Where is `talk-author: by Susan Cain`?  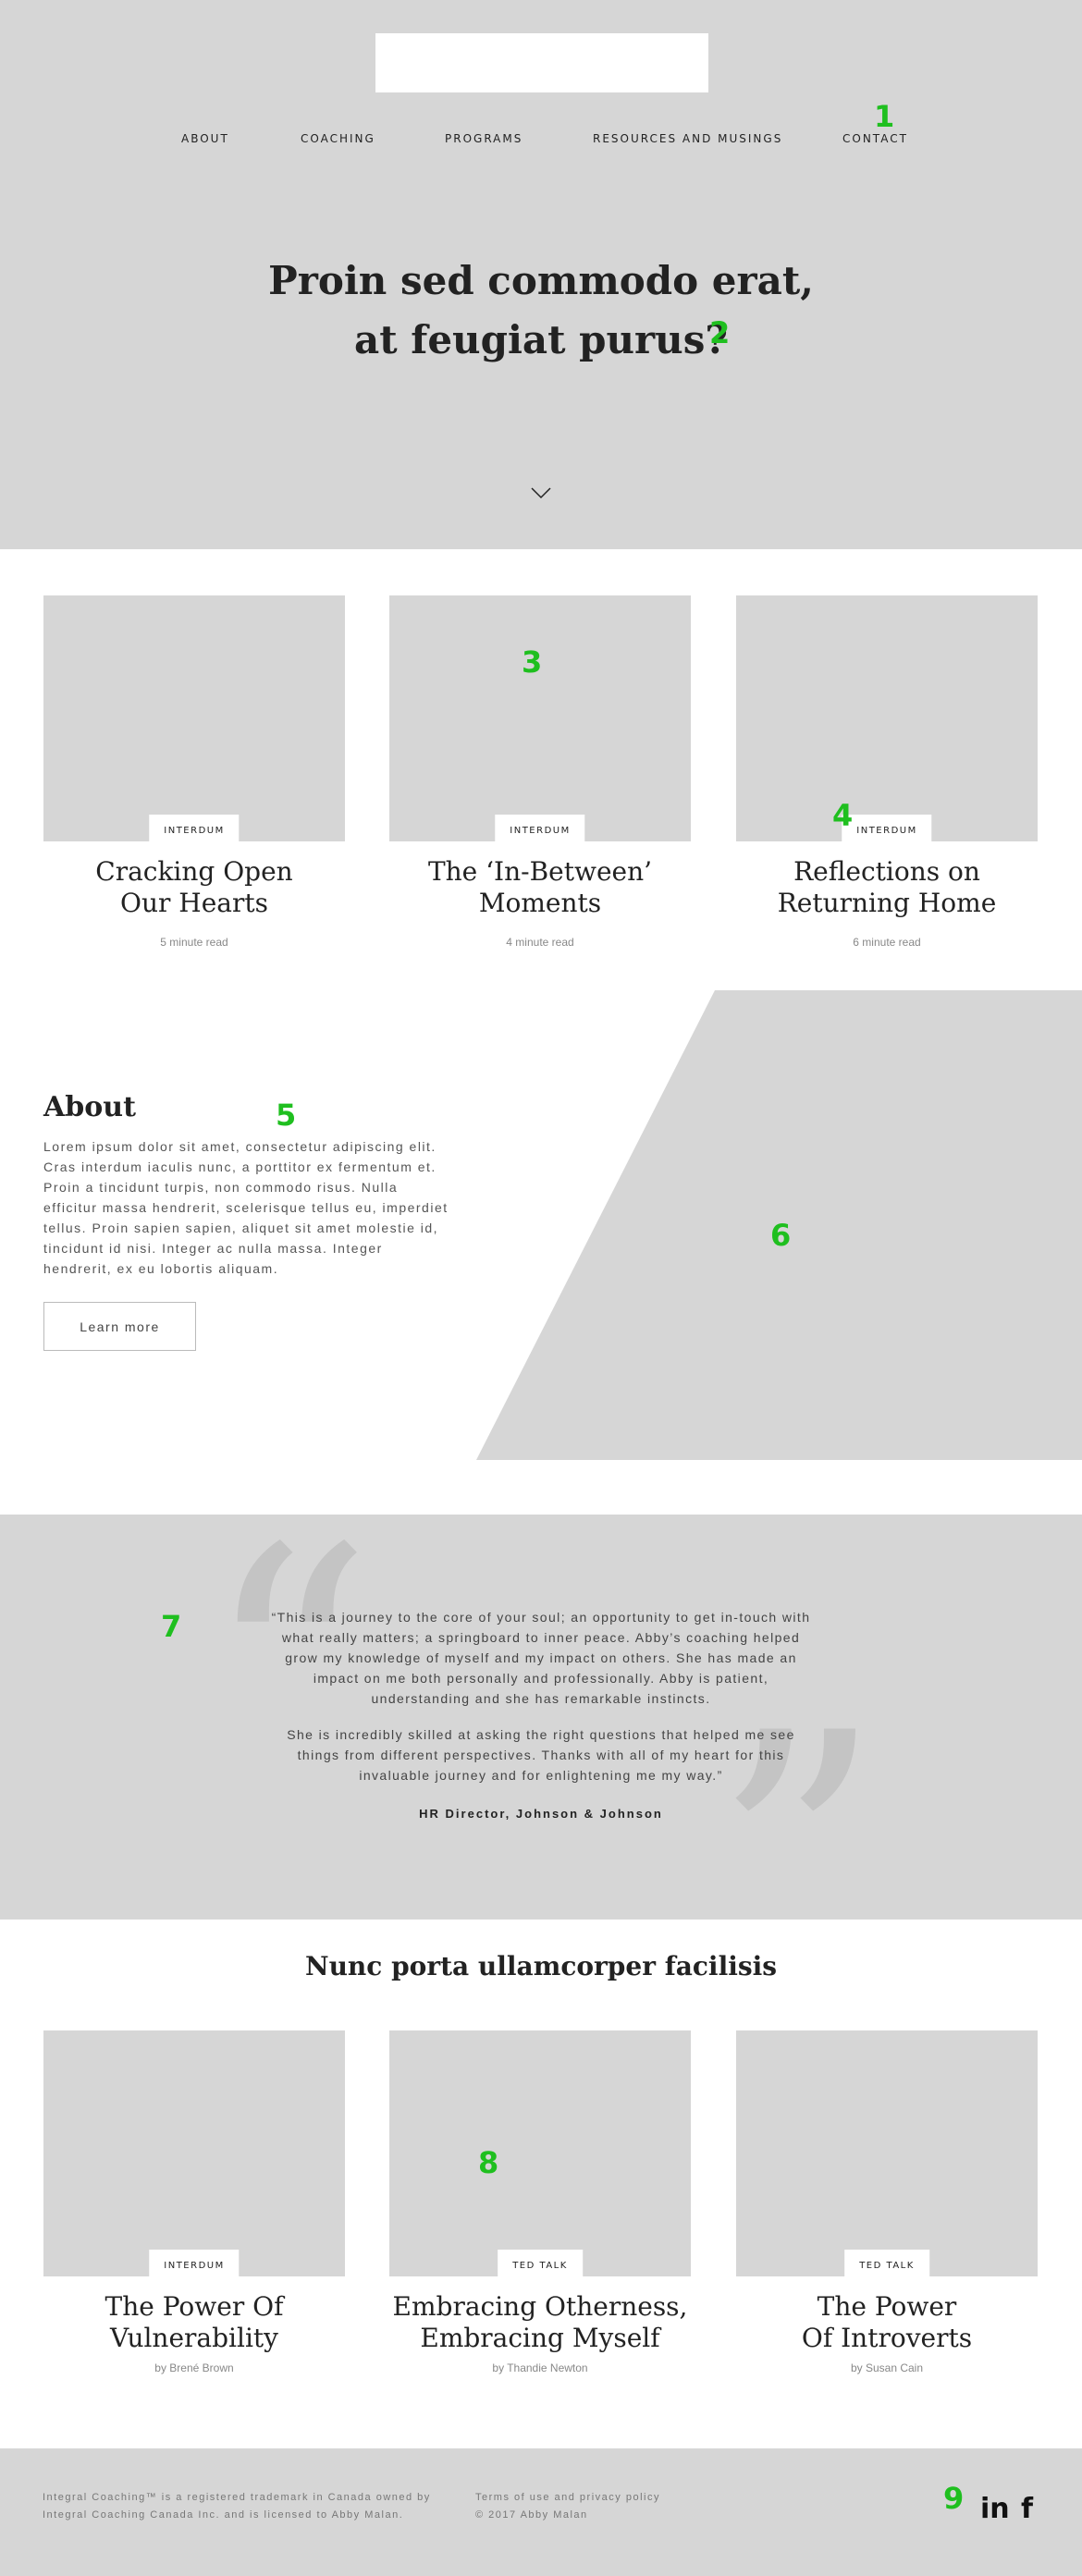 talk-author: by Susan Cain is located at coordinates (887, 2367).